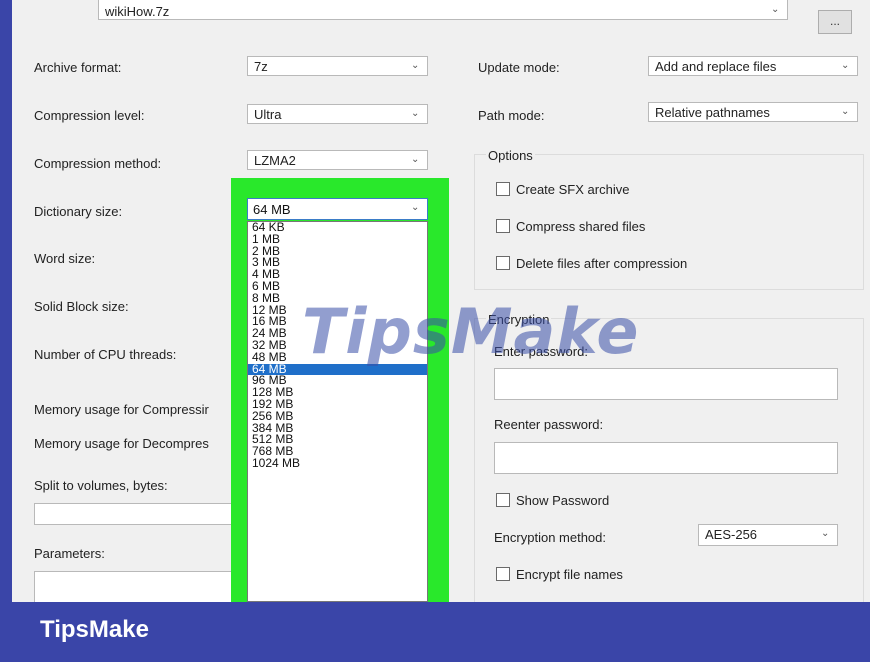  Describe the element at coordinates (268, 114) in the screenshot. I see `compression-level-value: Ultra` at that location.